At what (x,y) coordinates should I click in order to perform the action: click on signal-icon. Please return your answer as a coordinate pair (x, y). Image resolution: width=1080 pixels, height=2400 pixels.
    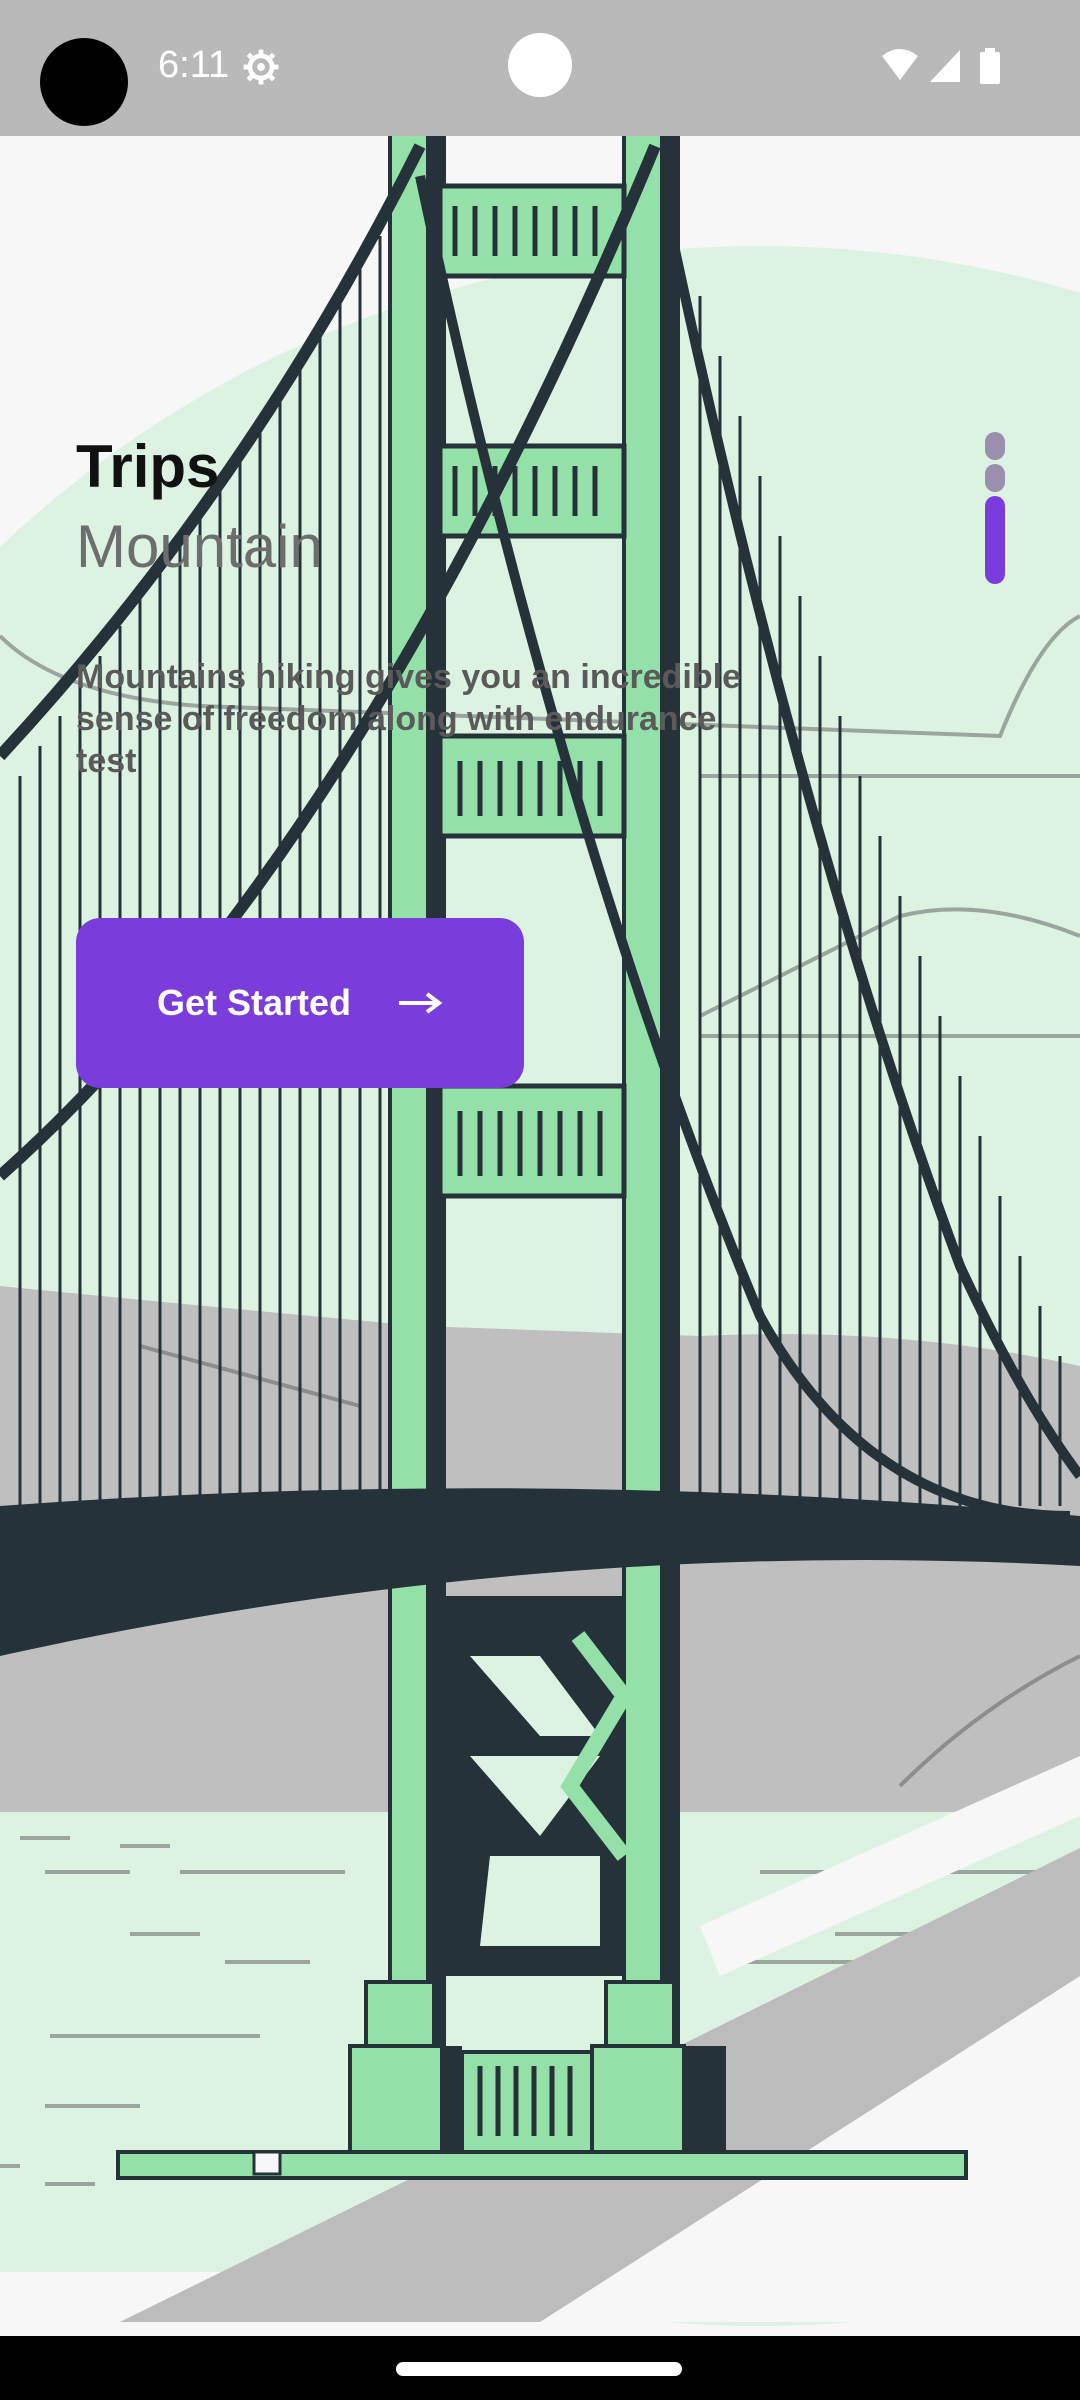
    Looking at the image, I should click on (945, 66).